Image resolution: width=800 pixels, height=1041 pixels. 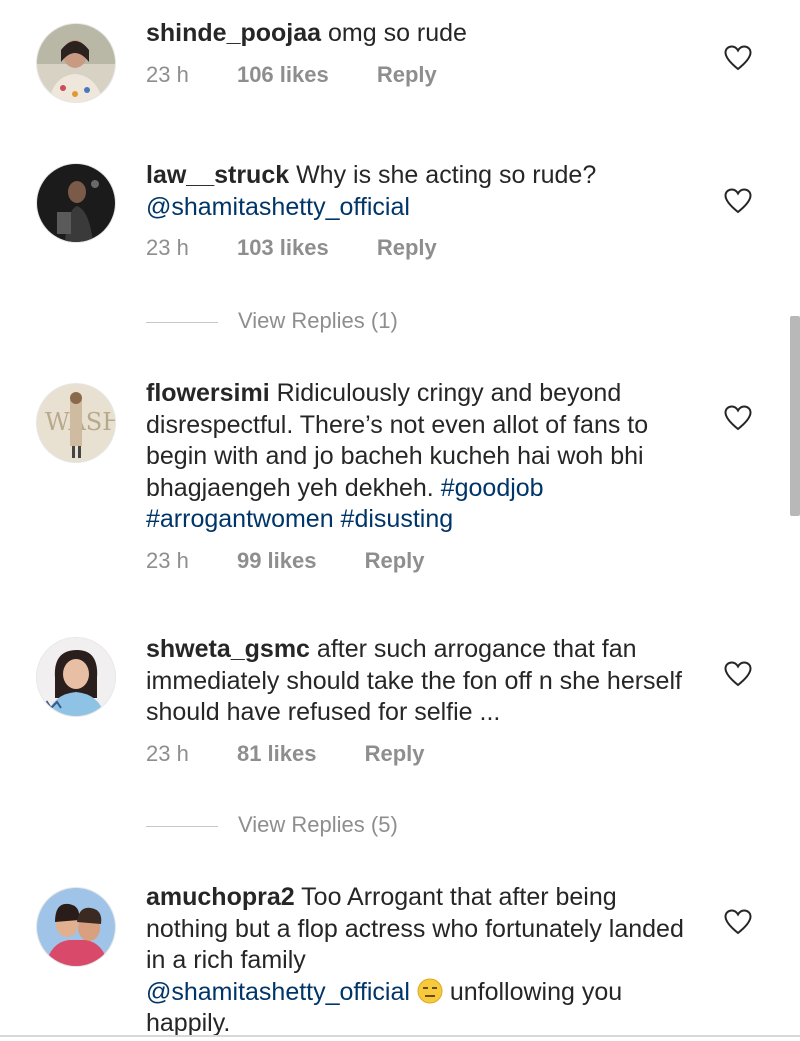 What do you see at coordinates (430, 991) in the screenshot?
I see `expressionless-face-emoji` at bounding box center [430, 991].